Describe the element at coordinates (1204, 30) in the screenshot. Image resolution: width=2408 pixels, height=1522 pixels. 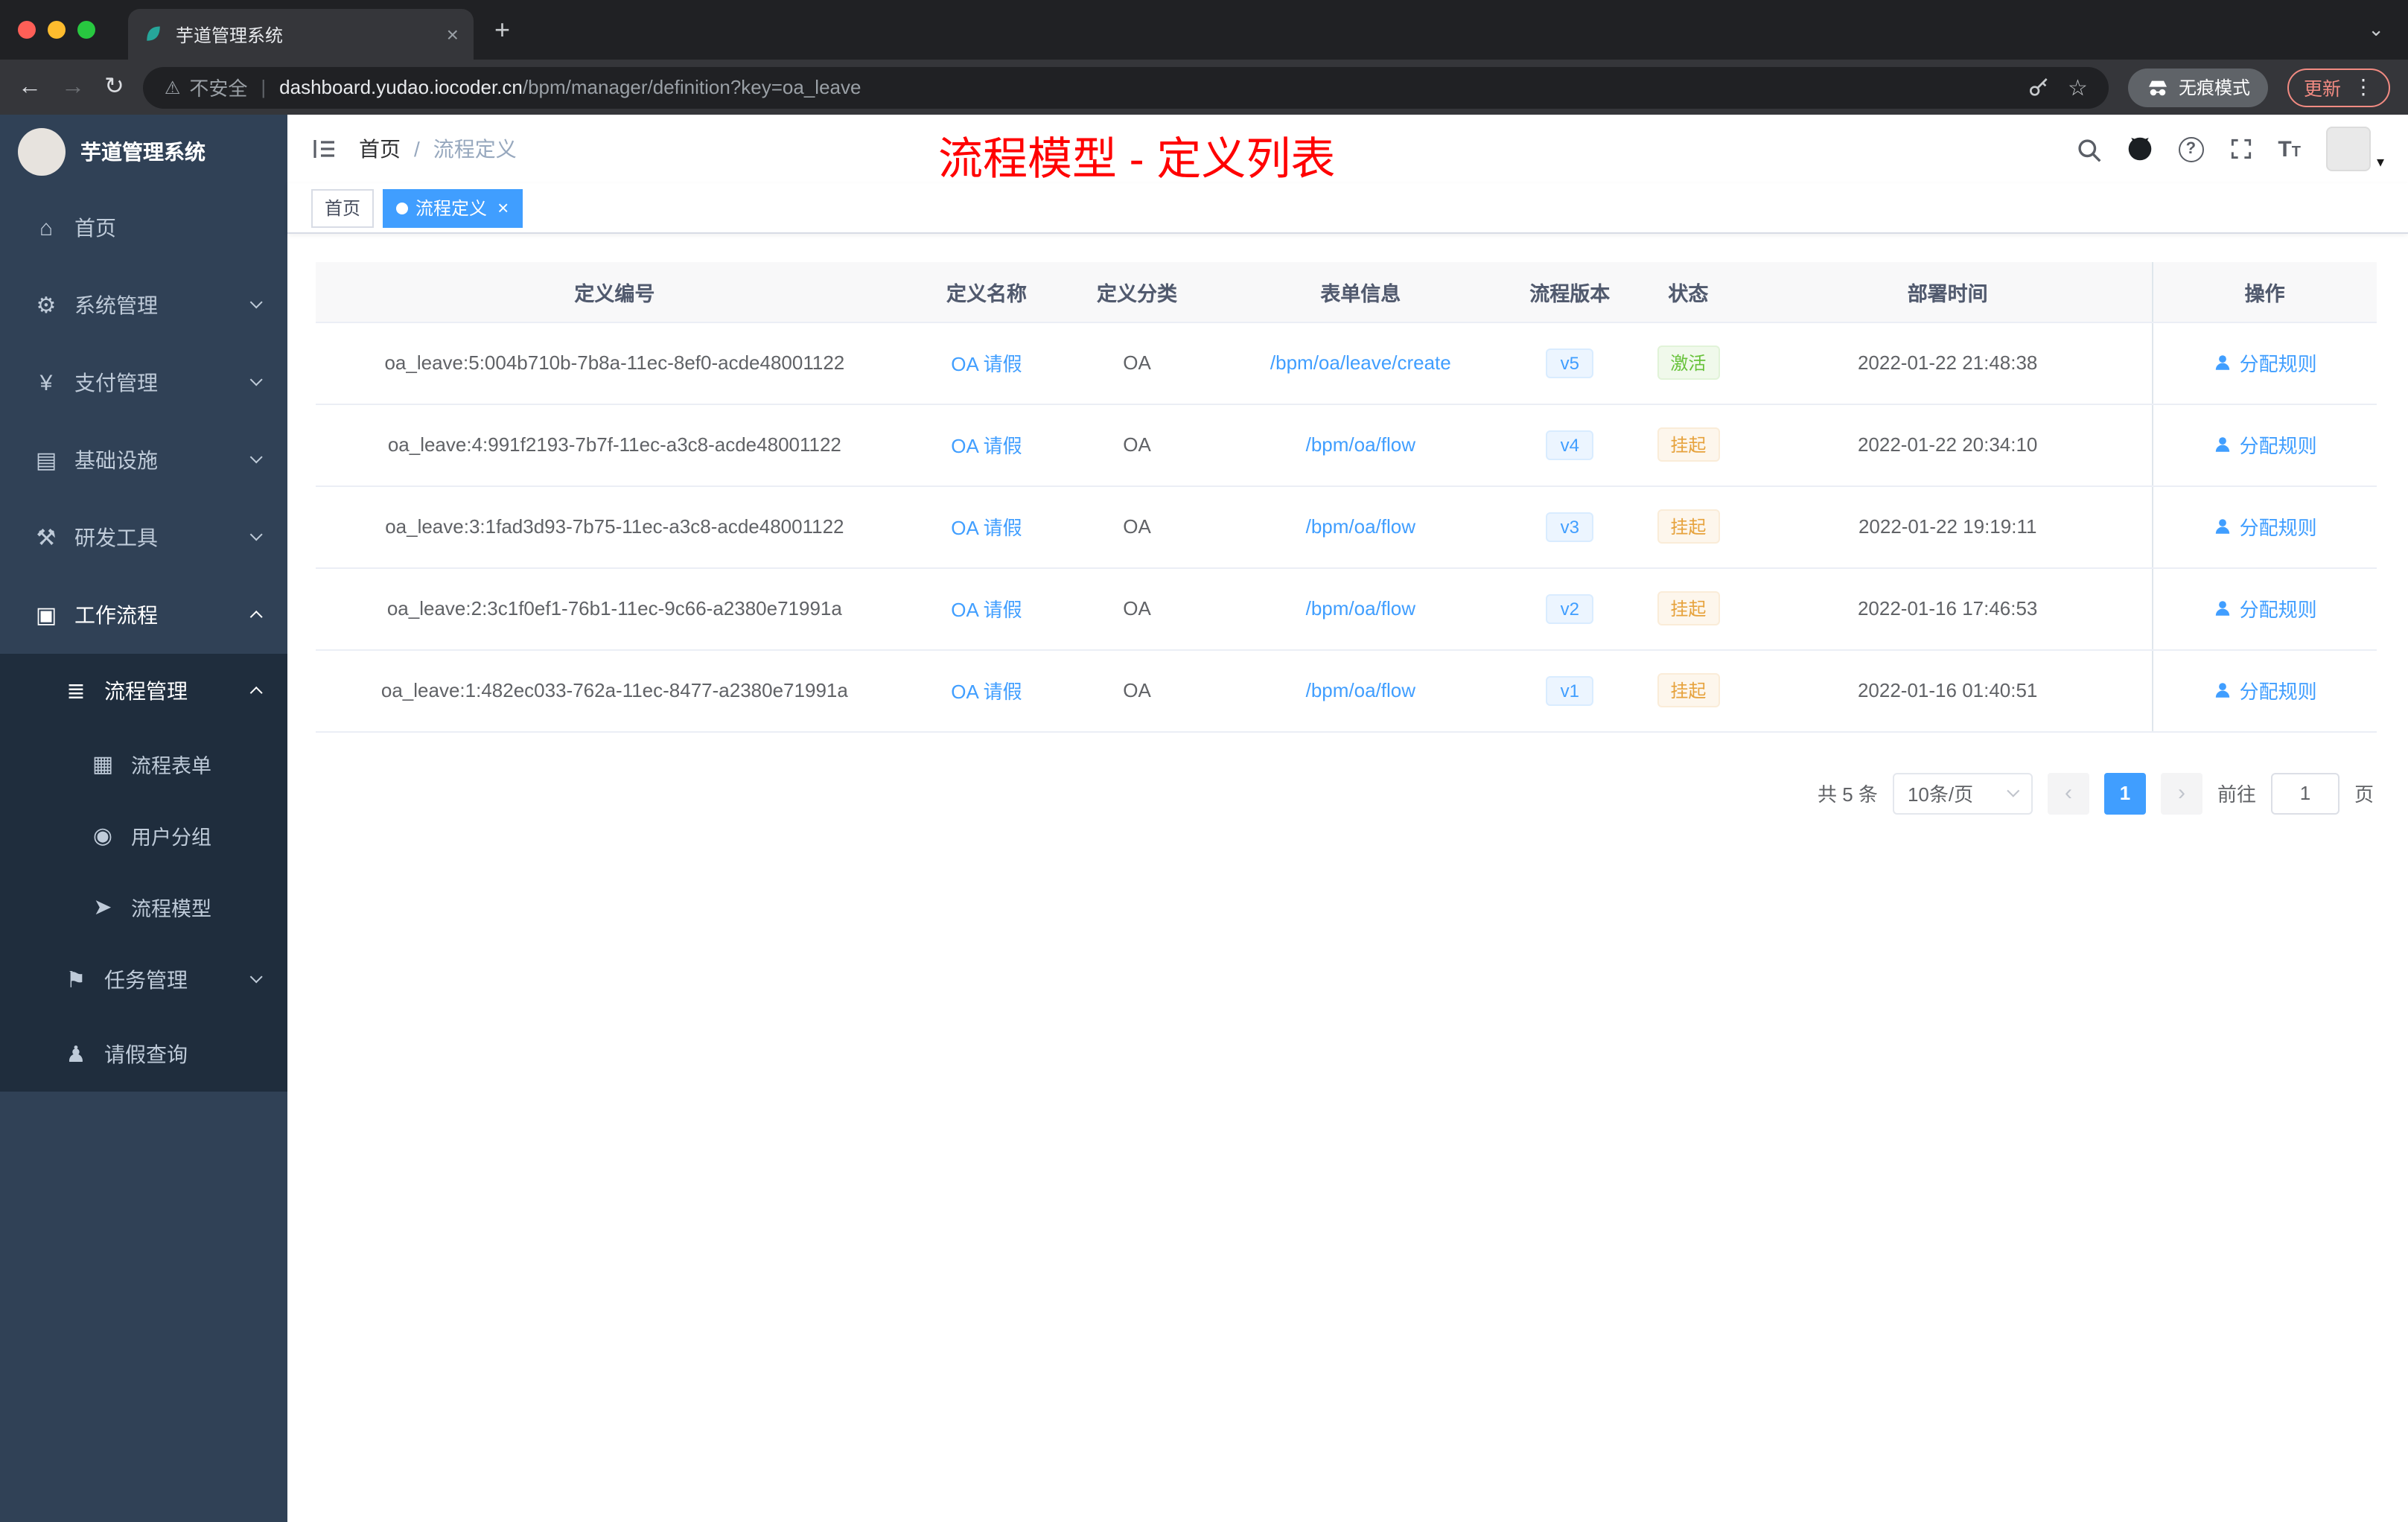
I see `tab-strip: 芋道管理系统 × + ⌄` at that location.